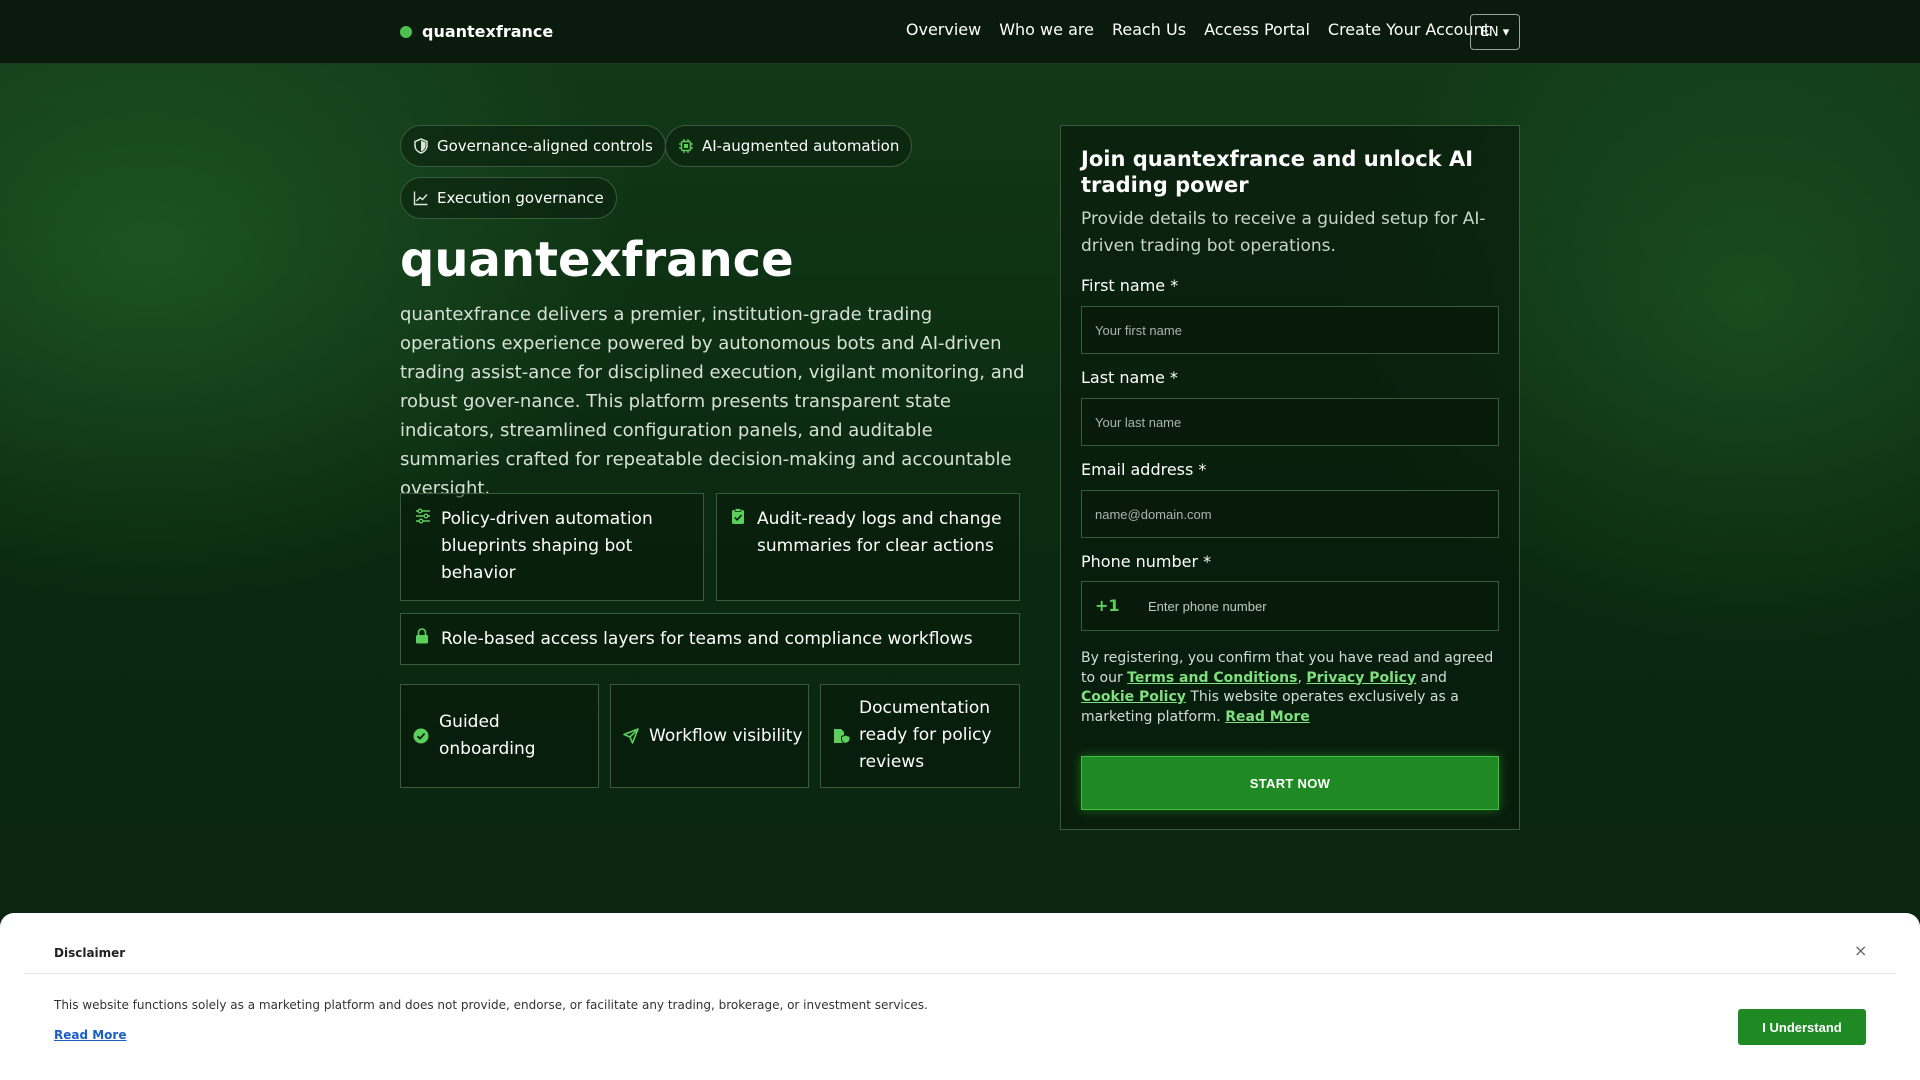 This screenshot has width=1920, height=1080. What do you see at coordinates (488, 31) in the screenshot?
I see `logo-text: quantexfrance` at bounding box center [488, 31].